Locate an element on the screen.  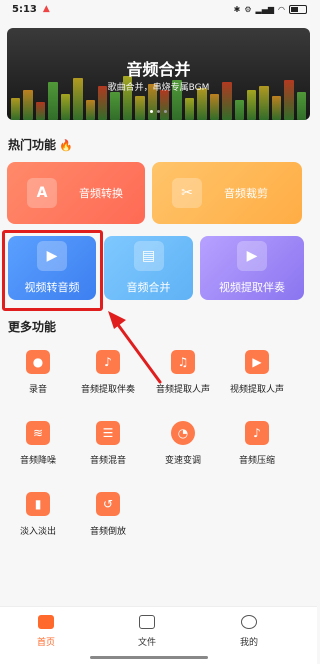
tab-profile: 我的 is located at coordinates (249, 631).